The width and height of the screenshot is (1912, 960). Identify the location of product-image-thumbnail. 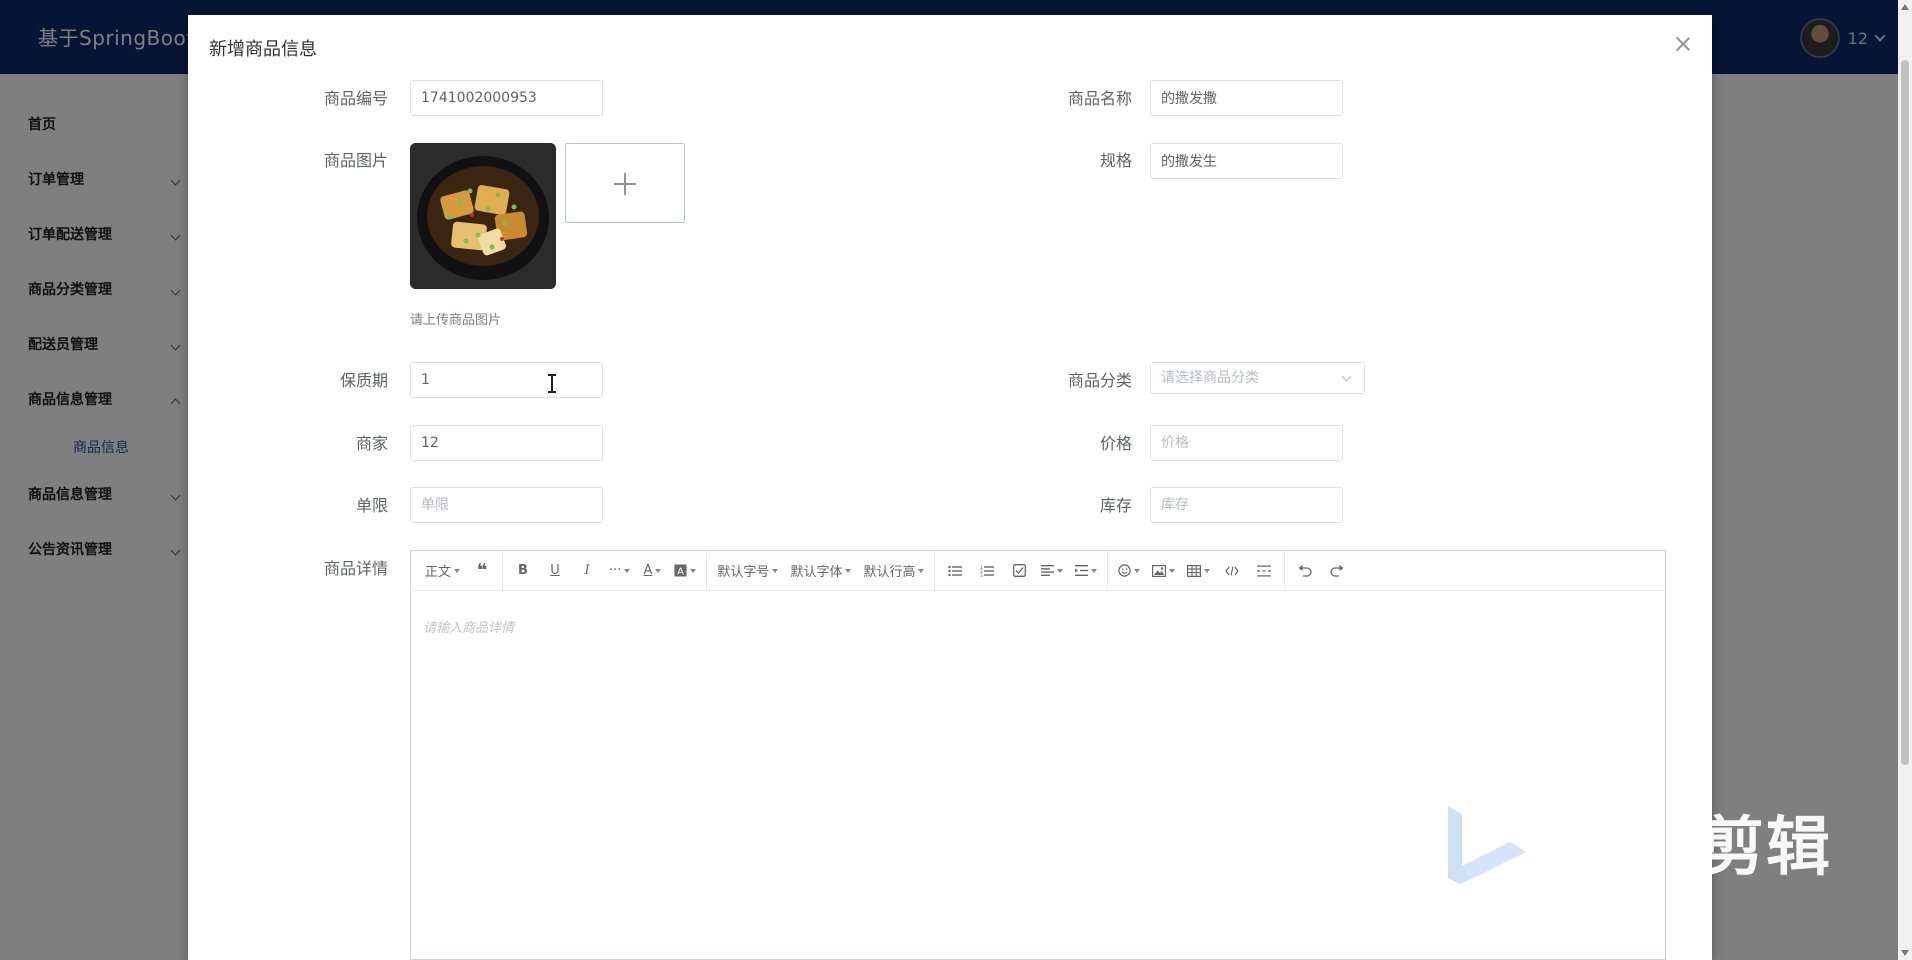
(483, 216).